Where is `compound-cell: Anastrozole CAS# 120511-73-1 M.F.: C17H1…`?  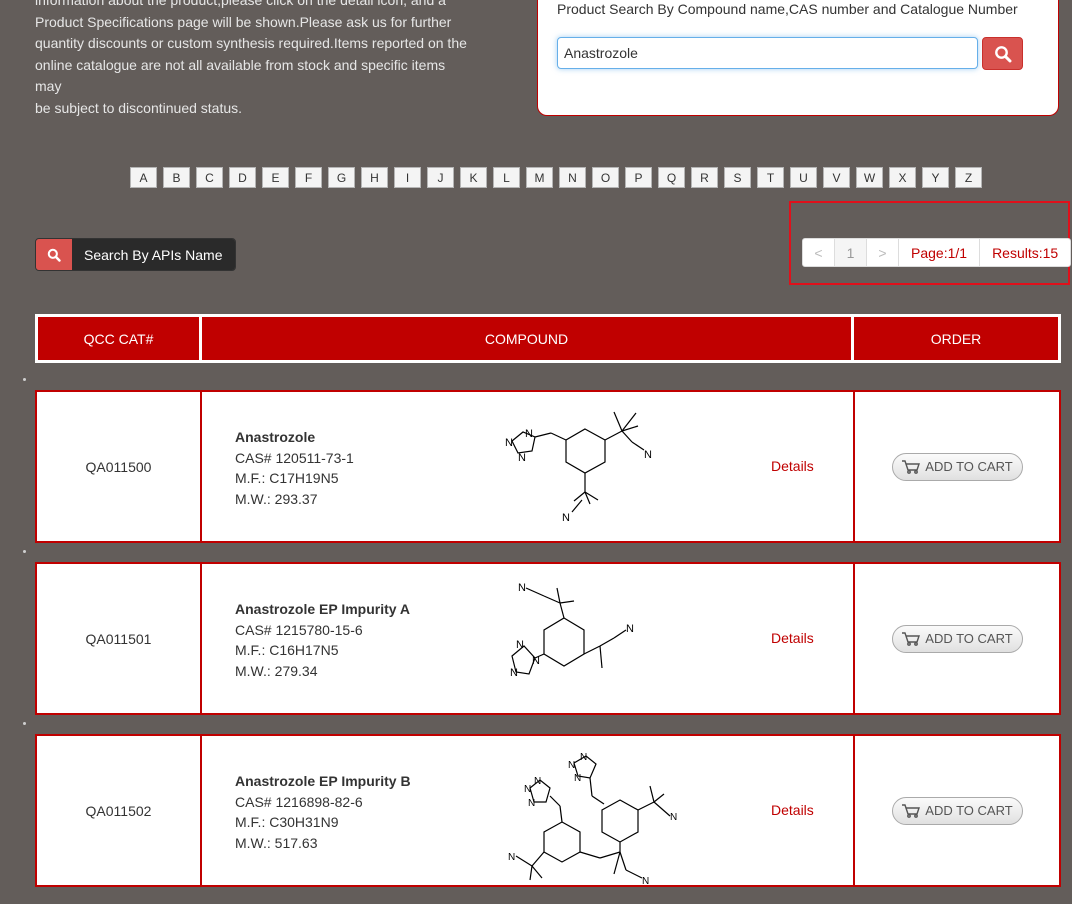
compound-cell: Anastrozole CAS# 120511-73-1 M.F.: C17H1… is located at coordinates (528, 466).